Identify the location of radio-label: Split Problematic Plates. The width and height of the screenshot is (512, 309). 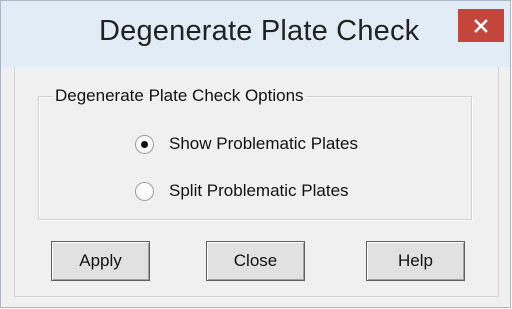
(259, 191).